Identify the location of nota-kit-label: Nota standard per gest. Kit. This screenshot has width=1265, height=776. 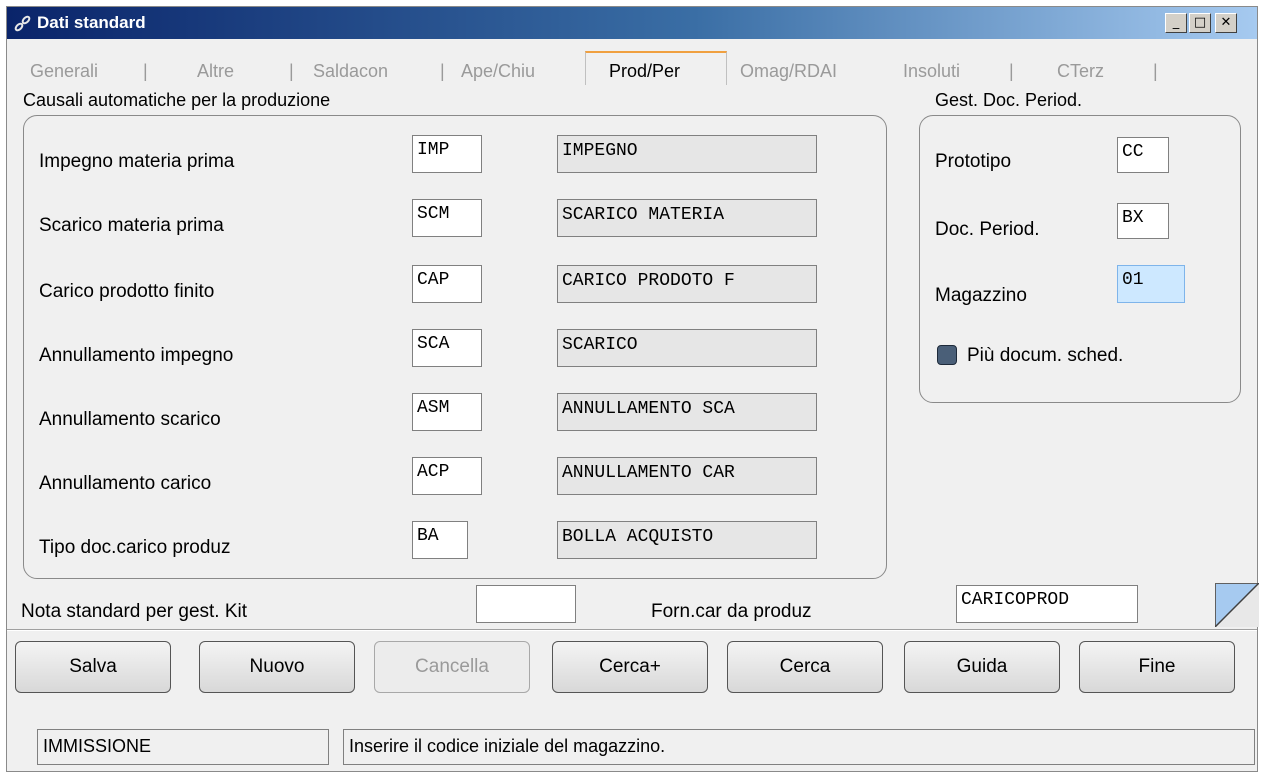
(134, 611).